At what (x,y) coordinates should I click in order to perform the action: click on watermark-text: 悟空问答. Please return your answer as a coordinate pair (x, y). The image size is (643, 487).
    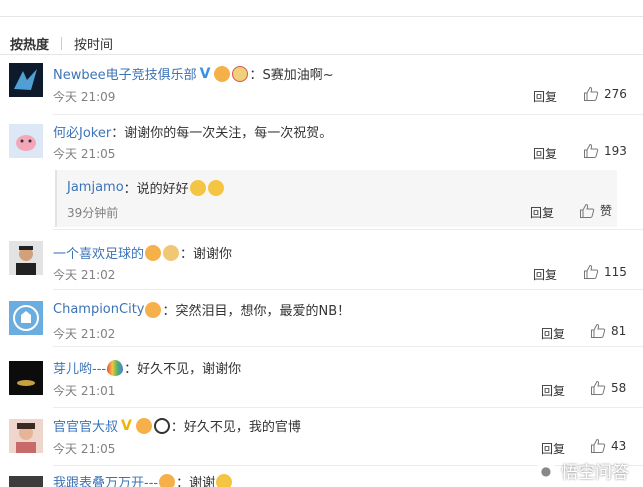
    Looking at the image, I should click on (595, 473).